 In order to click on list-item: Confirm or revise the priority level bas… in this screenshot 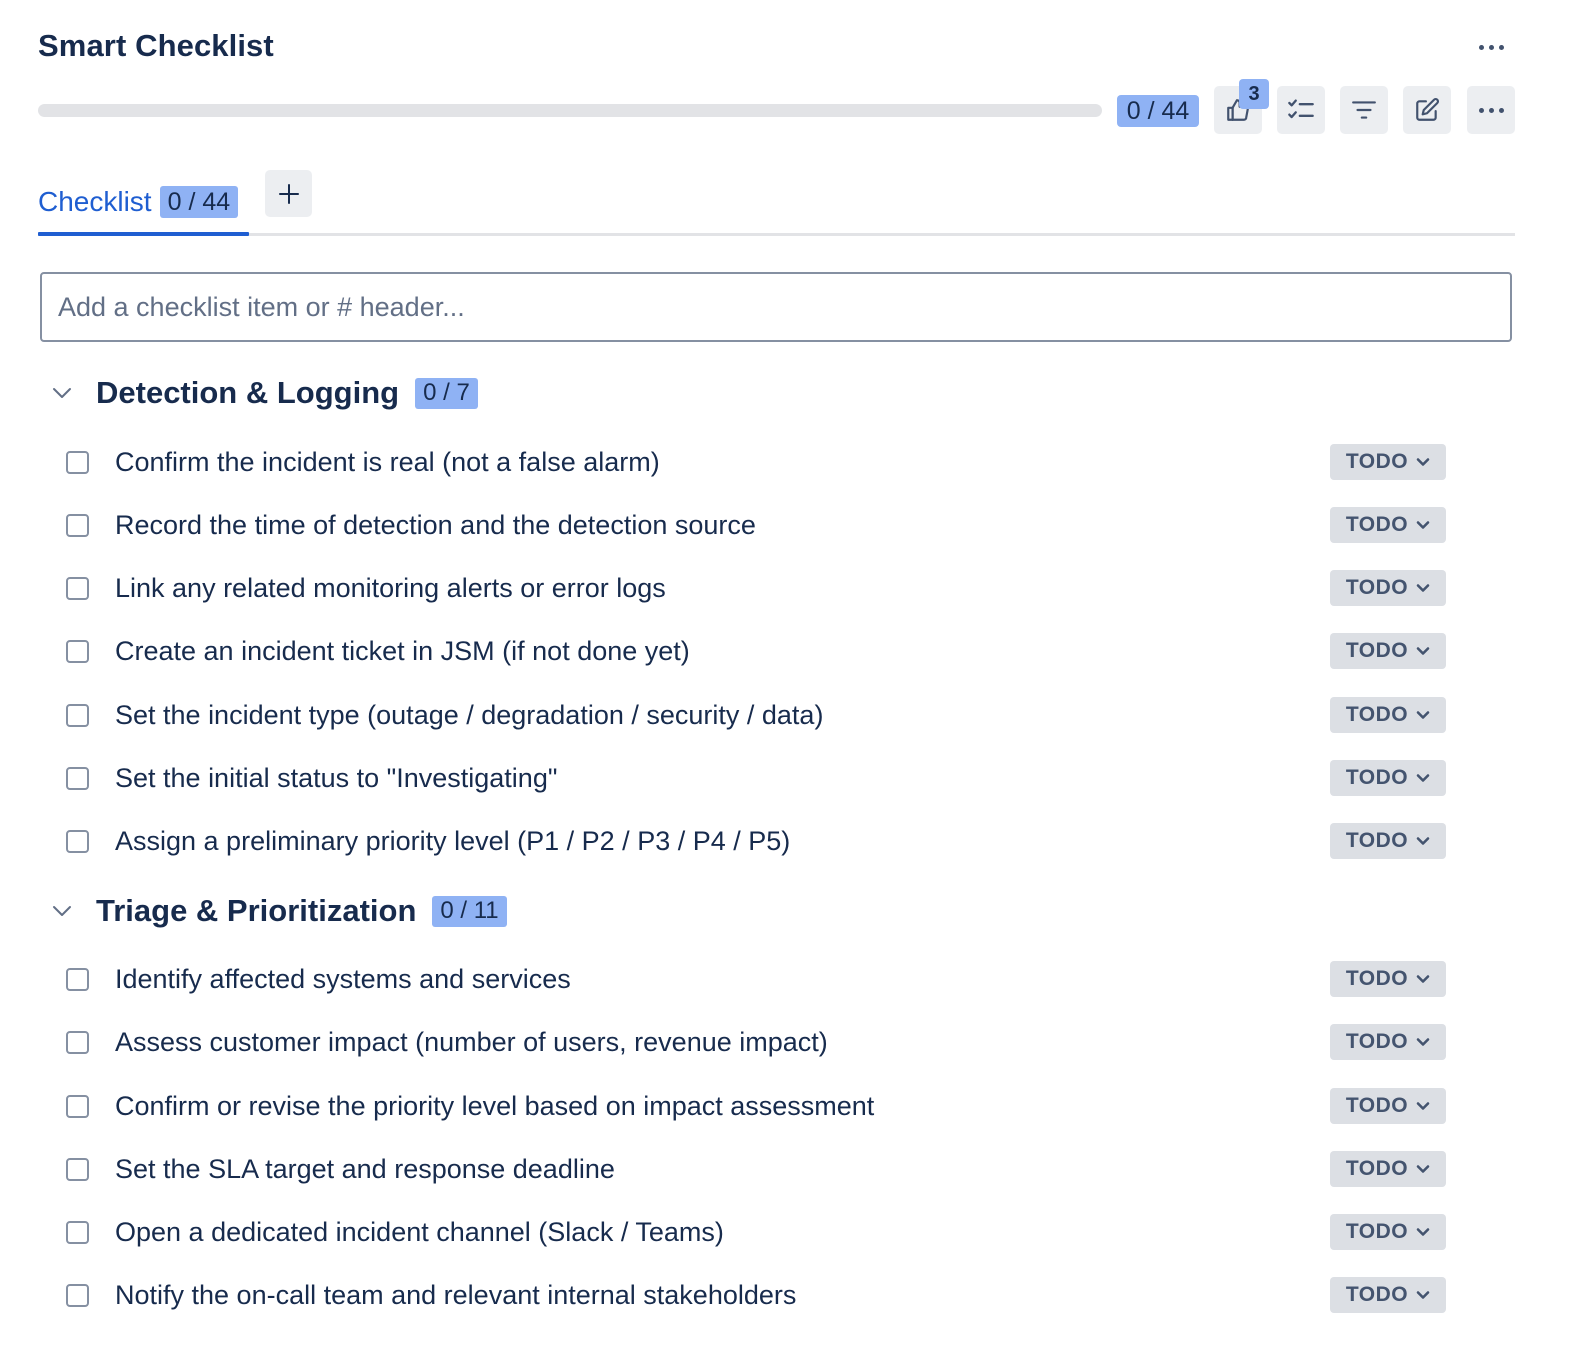, I will do `click(756, 1106)`.